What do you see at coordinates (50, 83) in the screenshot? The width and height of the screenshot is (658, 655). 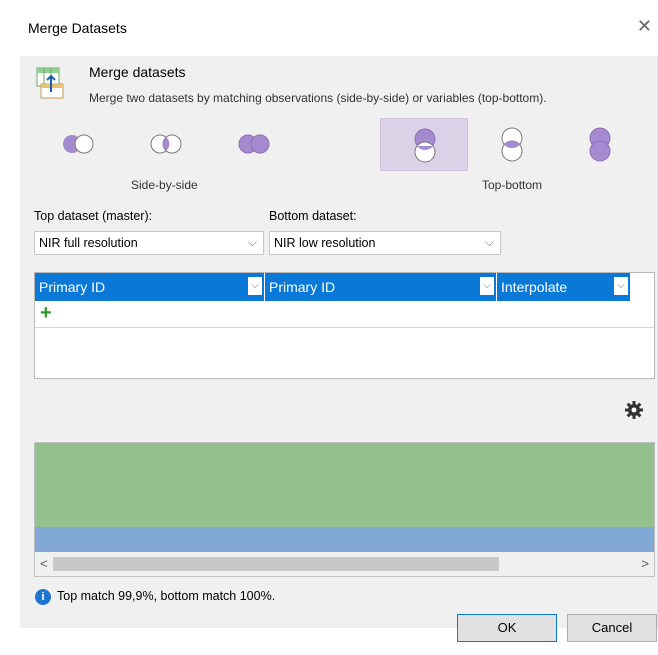 I see `merge-datasets-icon` at bounding box center [50, 83].